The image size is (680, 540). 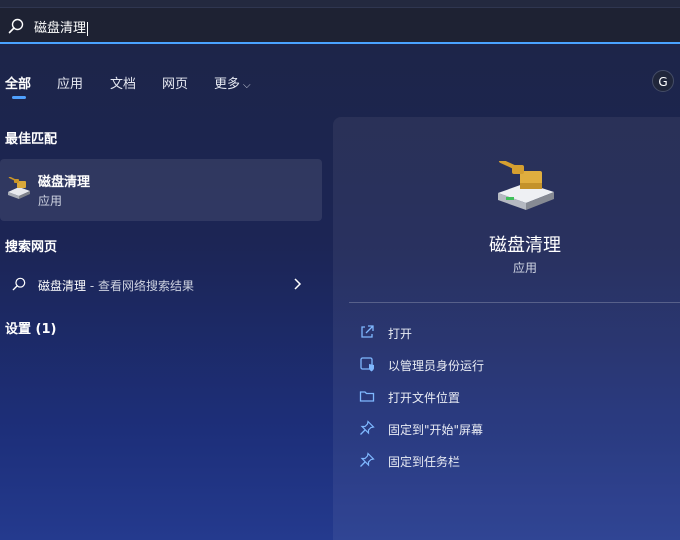 What do you see at coordinates (424, 398) in the screenshot?
I see `action-label: 打开文件位置` at bounding box center [424, 398].